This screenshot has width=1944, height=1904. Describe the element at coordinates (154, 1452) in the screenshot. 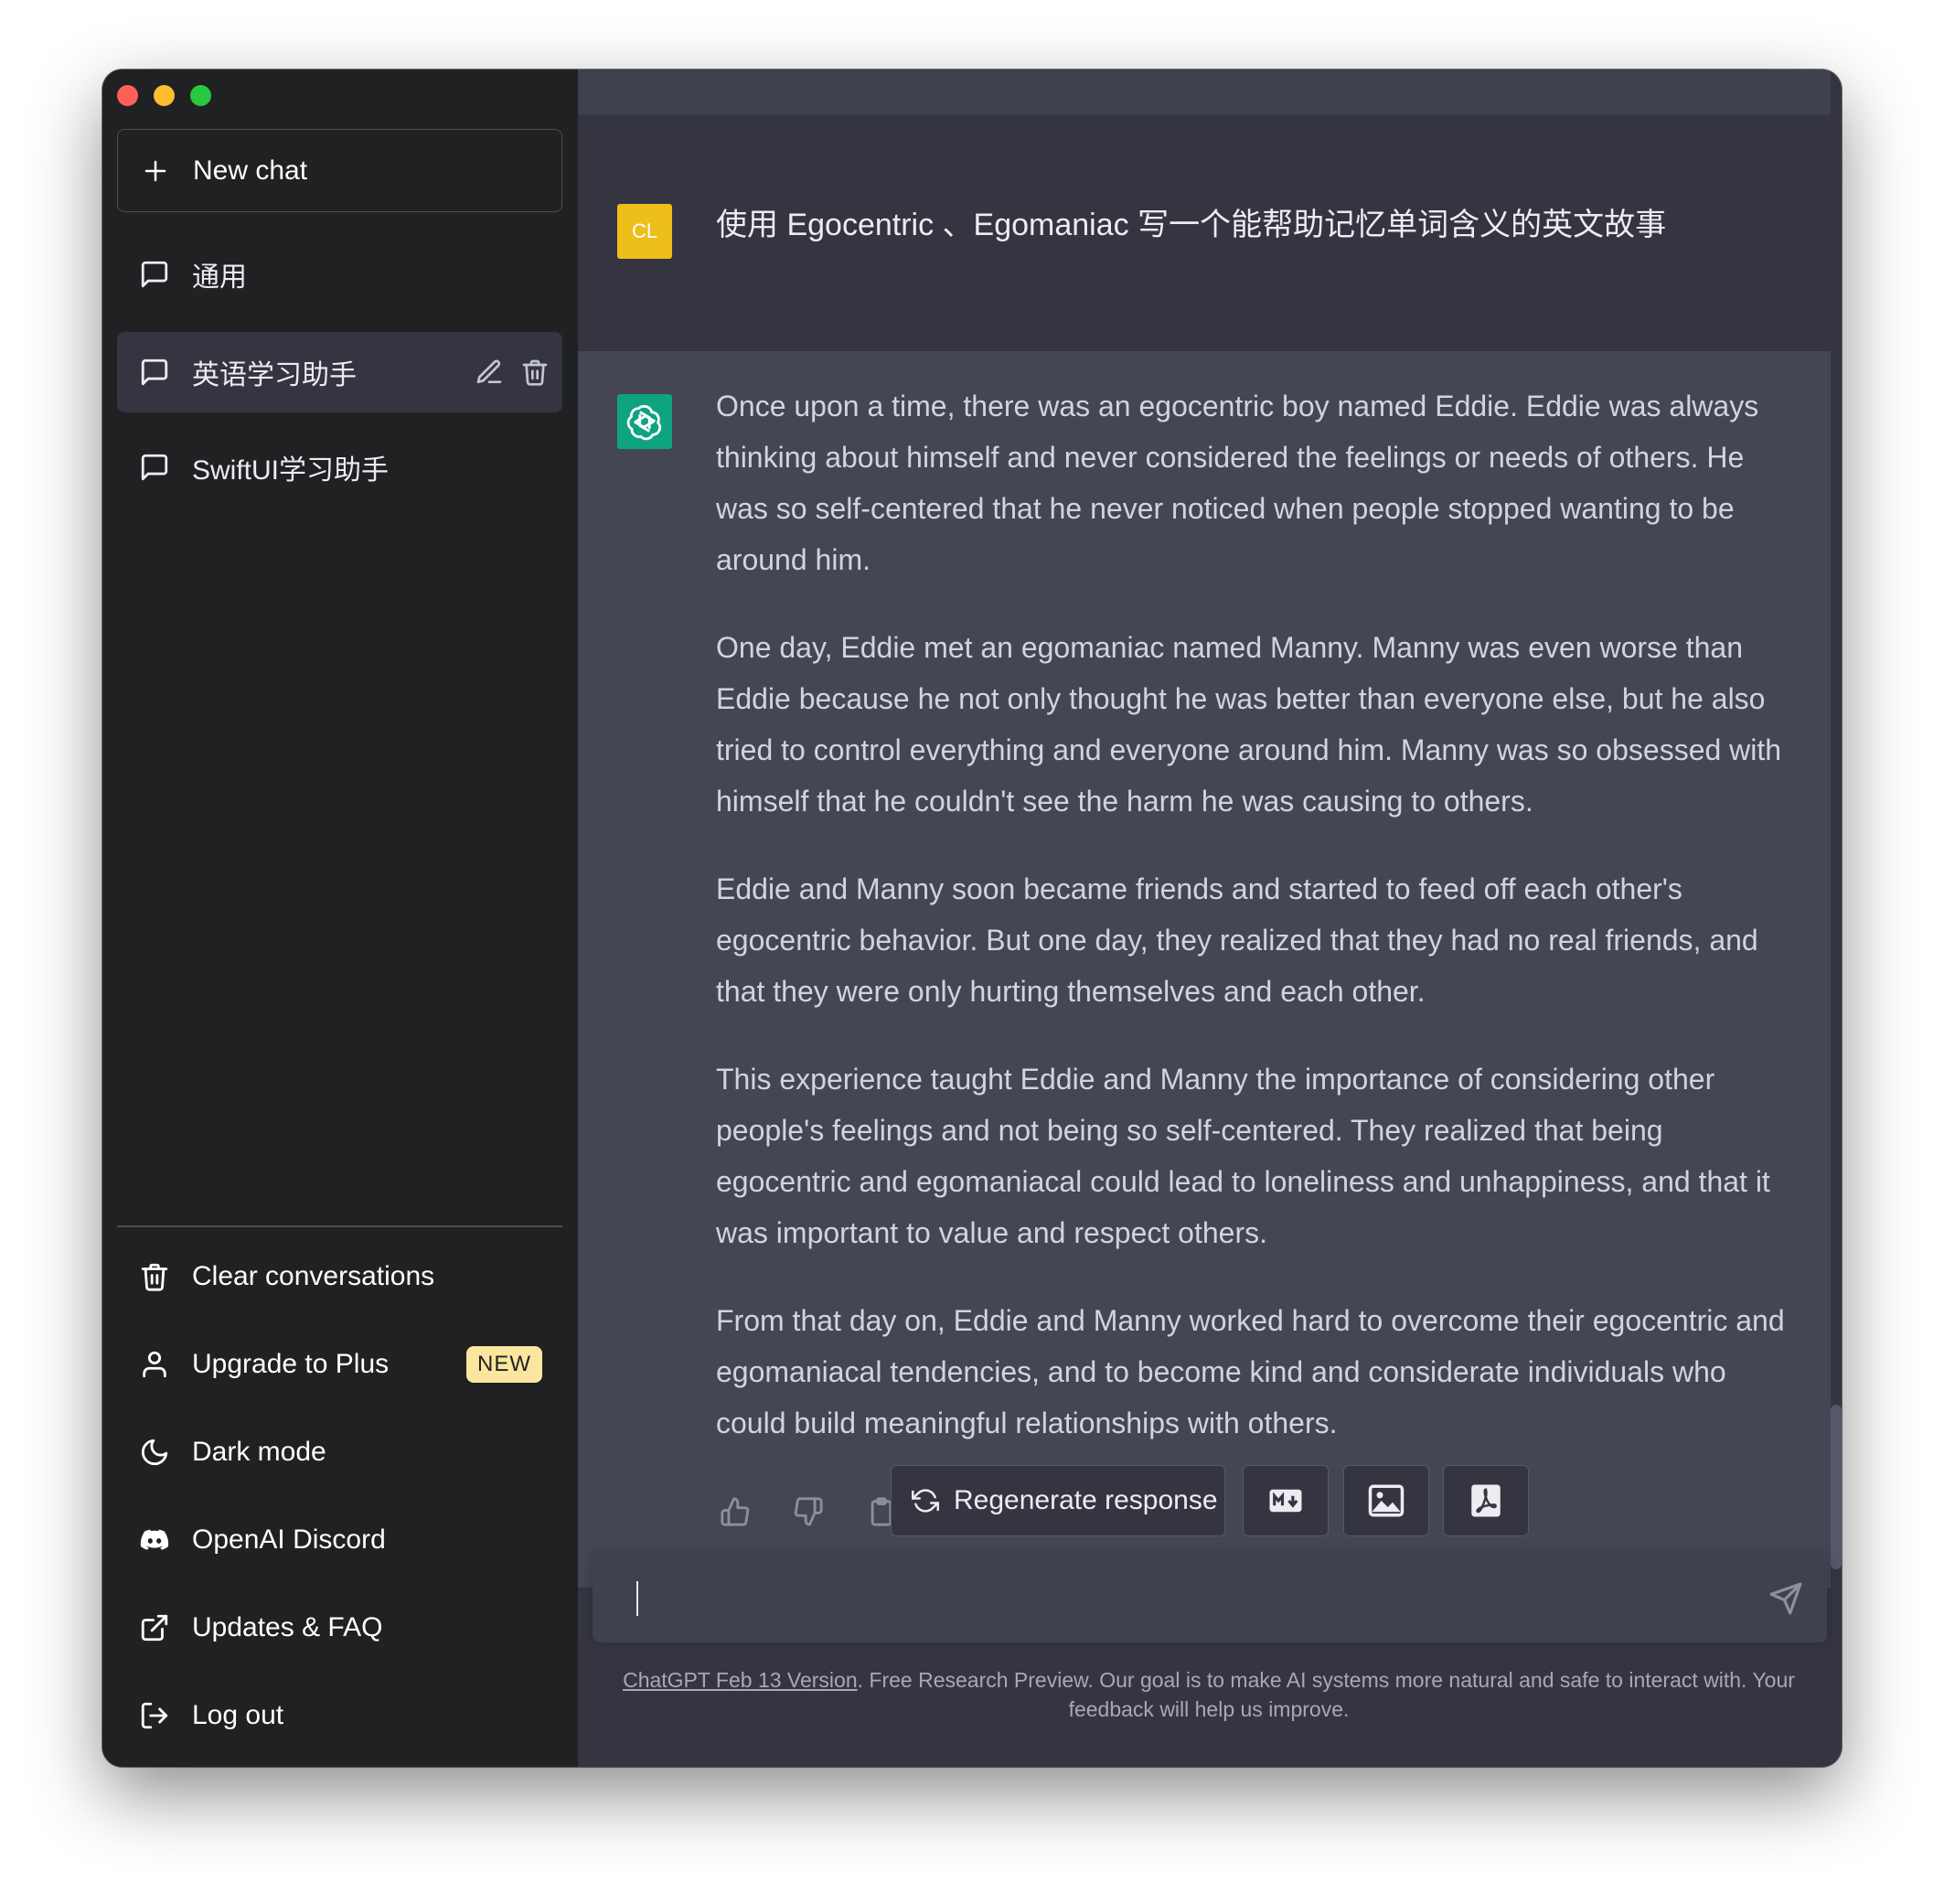

I see `moon-icon` at that location.